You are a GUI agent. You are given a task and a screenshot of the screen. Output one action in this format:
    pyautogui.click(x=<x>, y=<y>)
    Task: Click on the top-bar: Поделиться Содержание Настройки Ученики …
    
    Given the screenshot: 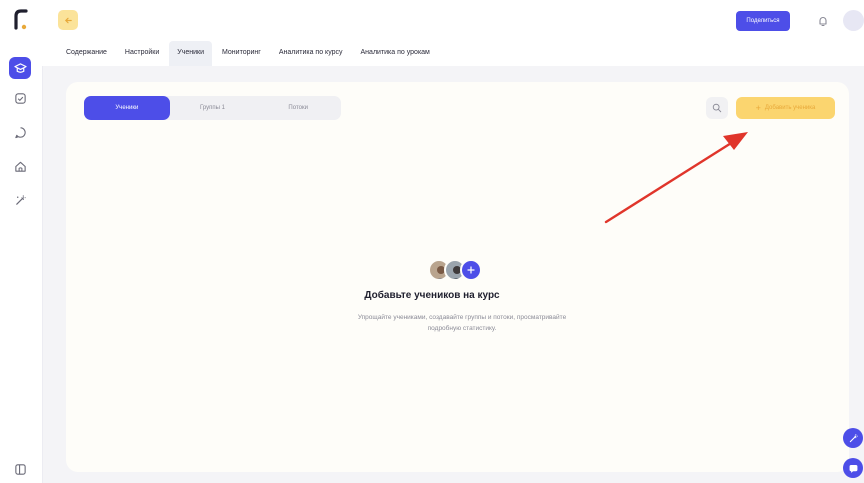 What is the action you would take?
    pyautogui.click(x=453, y=33)
    